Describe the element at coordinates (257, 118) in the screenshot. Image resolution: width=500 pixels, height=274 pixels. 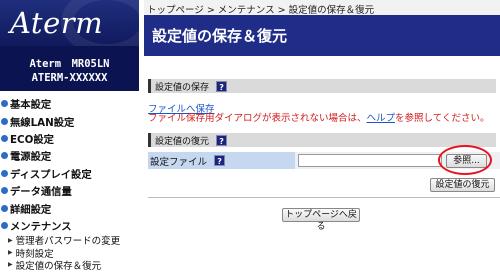
I see `warning-text: ファイル保存用ダイアログが表示されない場合は、` at that location.